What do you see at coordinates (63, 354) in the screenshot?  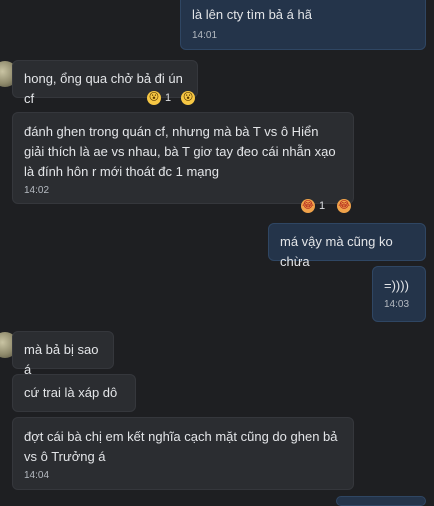 I see `incoming-message: mà bả bị sao á` at bounding box center [63, 354].